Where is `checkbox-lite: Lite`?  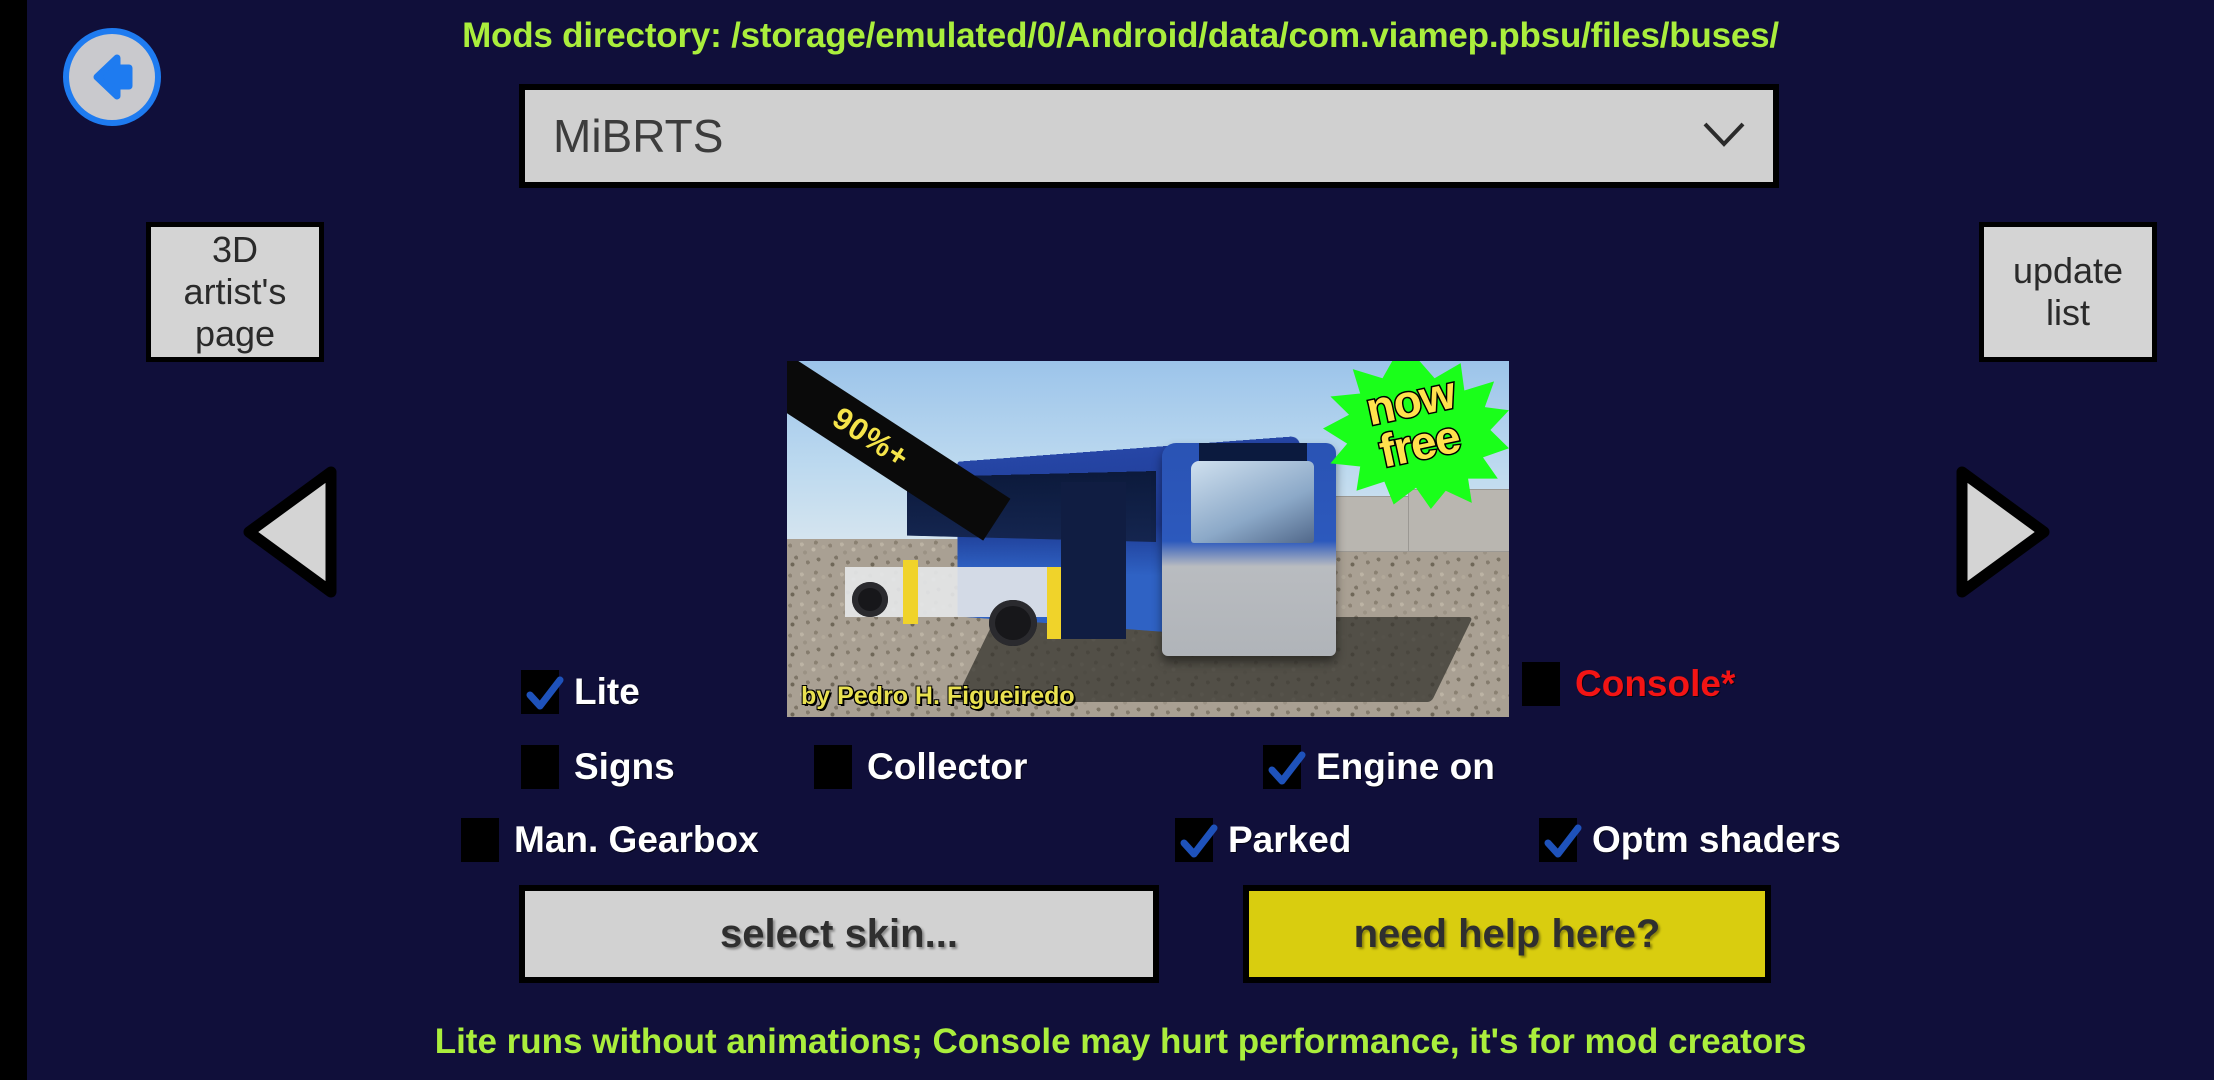 checkbox-lite: Lite is located at coordinates (580, 692).